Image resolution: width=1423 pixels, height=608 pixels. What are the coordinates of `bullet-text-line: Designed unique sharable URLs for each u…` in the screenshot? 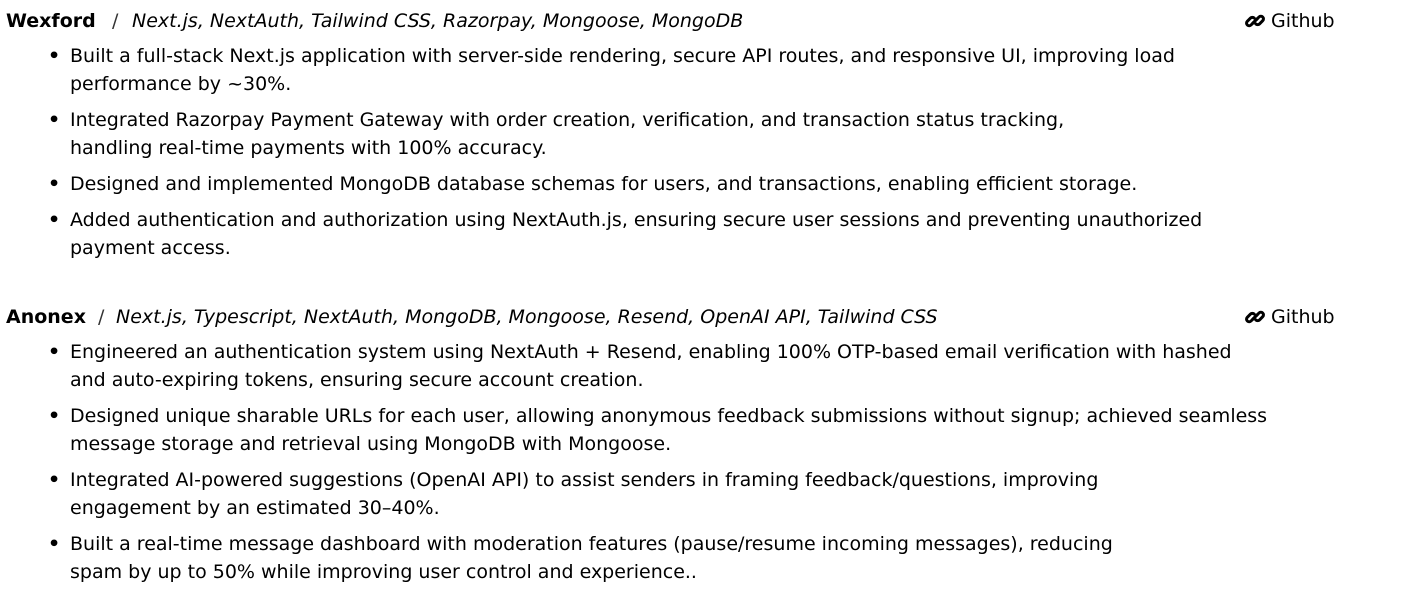 It's located at (669, 416).